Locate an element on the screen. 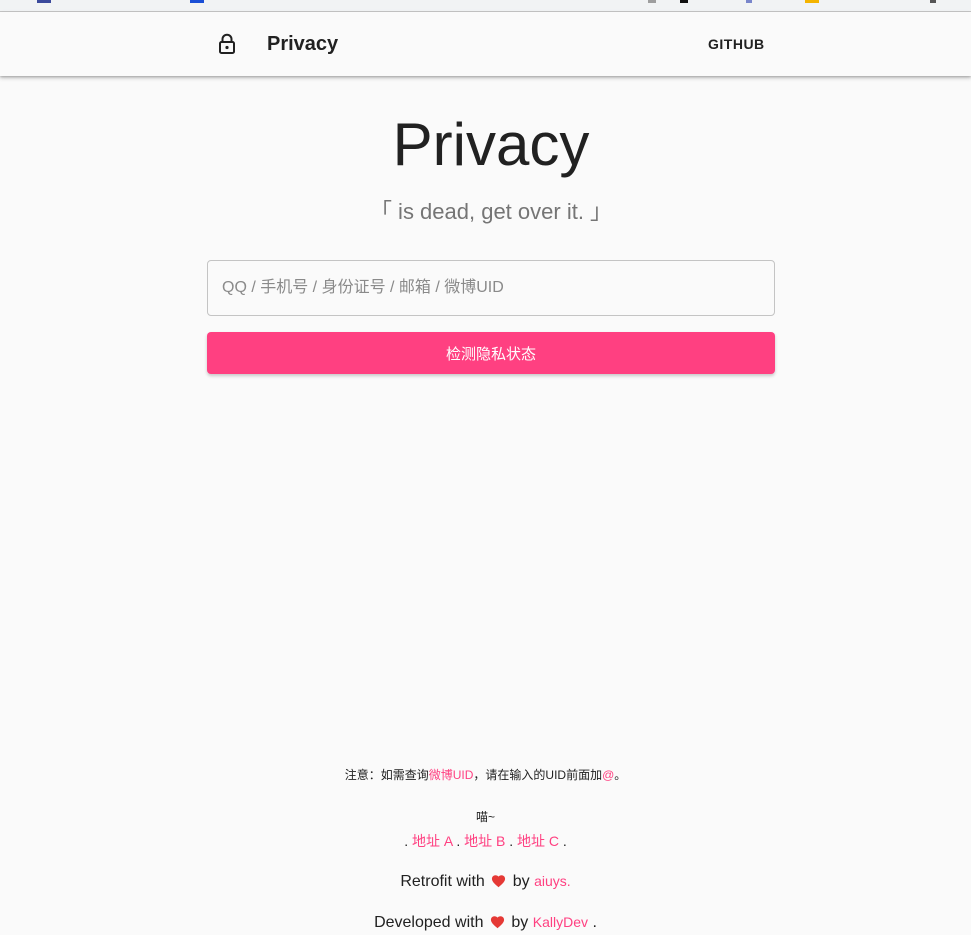 The height and width of the screenshot is (935, 971). developed-suffix: . is located at coordinates (594, 922).